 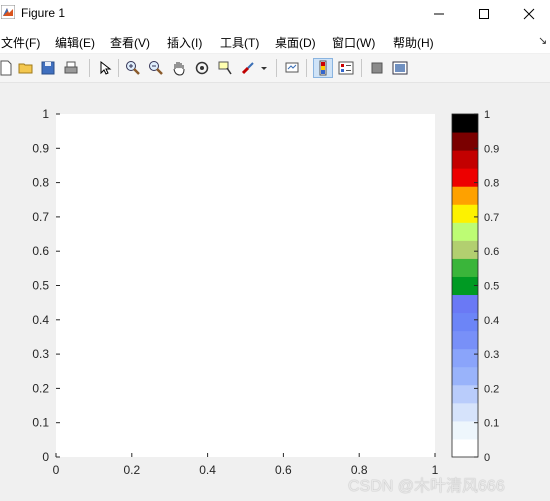 What do you see at coordinates (295, 42) in the screenshot?
I see `menu-desktop: 桌面(D)` at bounding box center [295, 42].